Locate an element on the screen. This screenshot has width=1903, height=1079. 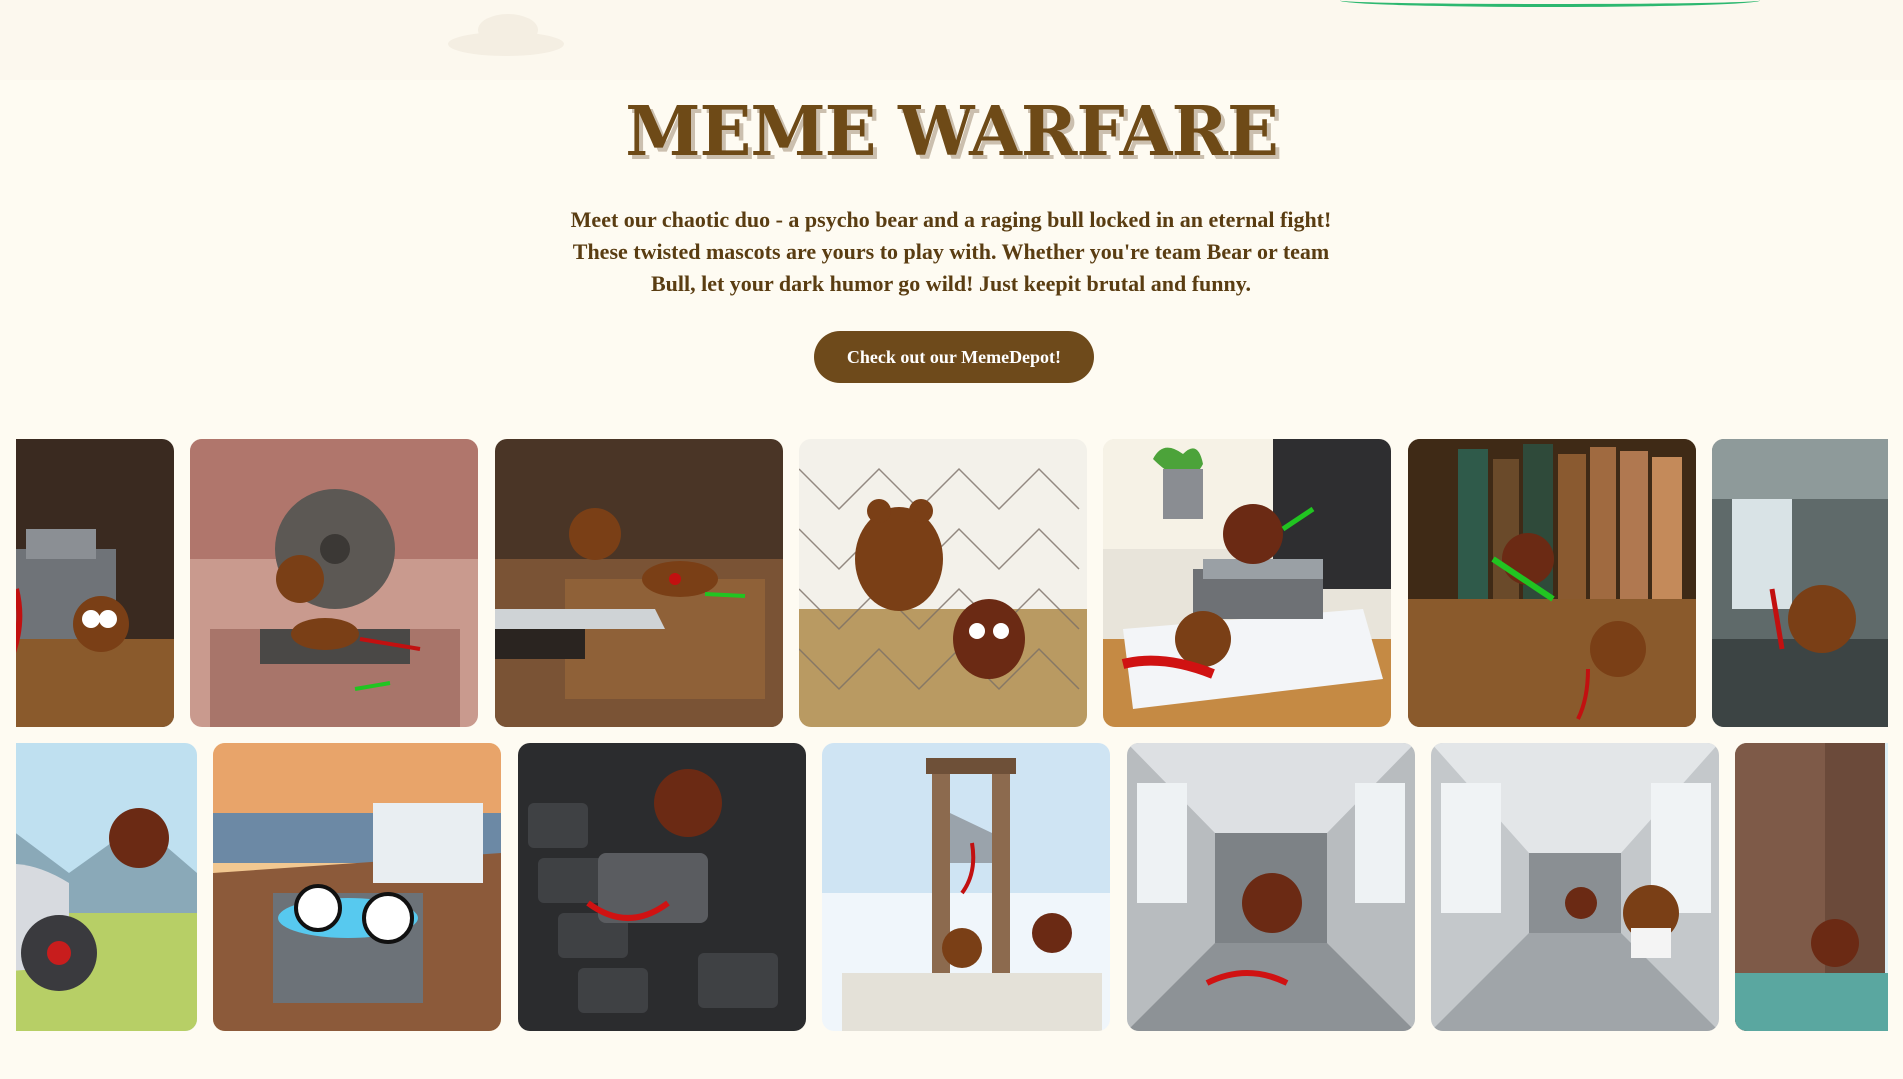
top-header-strip is located at coordinates (951, 40).